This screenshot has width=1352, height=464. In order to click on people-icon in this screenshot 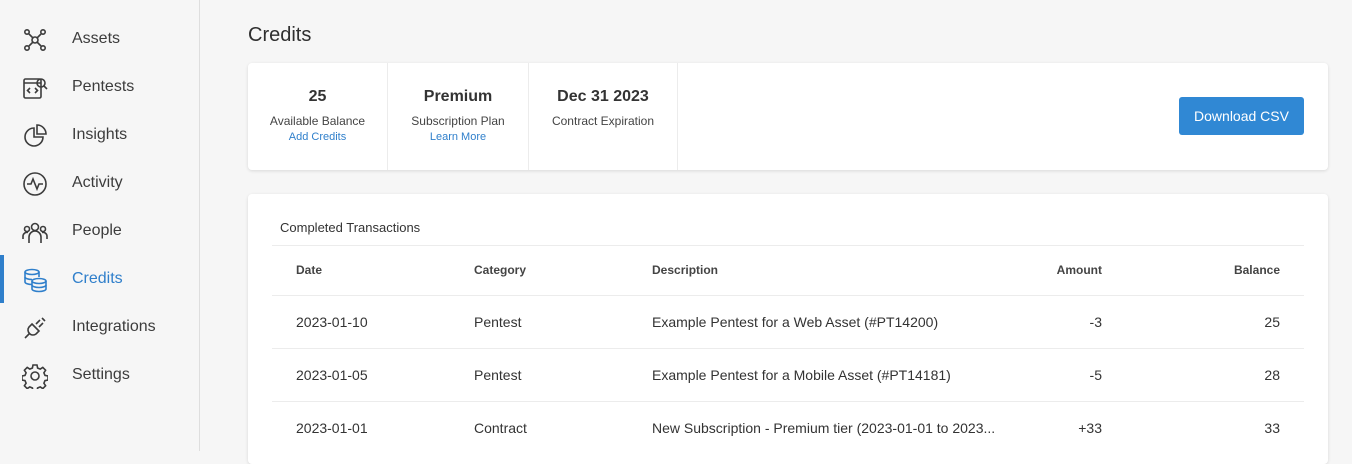, I will do `click(35, 232)`.